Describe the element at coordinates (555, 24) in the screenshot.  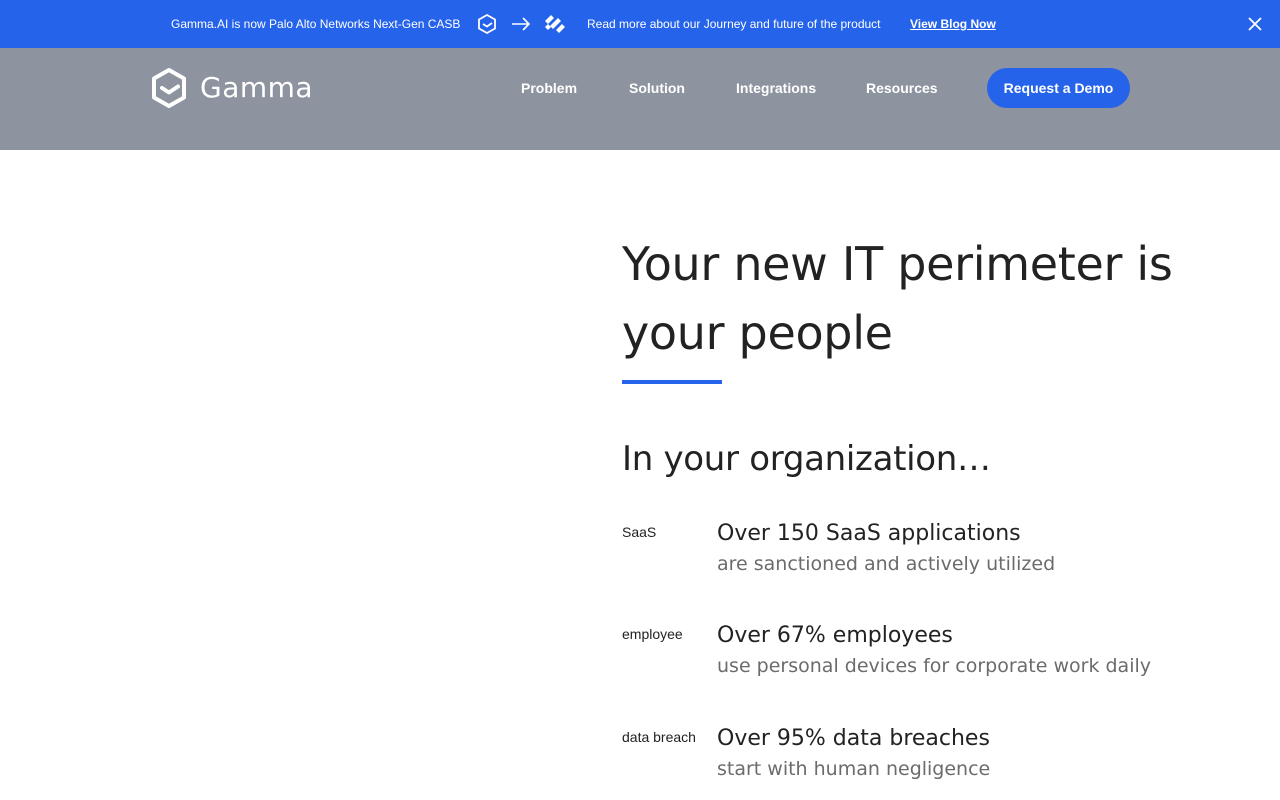
I see `palo-alto-logo-icon` at that location.